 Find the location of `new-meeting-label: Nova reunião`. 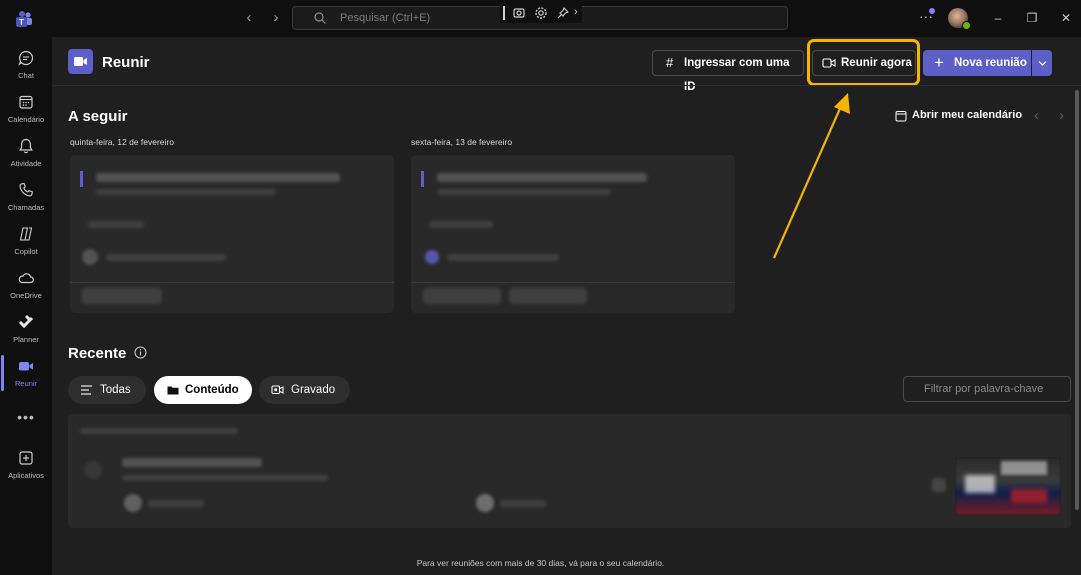

new-meeting-label: Nova reunião is located at coordinates (990, 63).